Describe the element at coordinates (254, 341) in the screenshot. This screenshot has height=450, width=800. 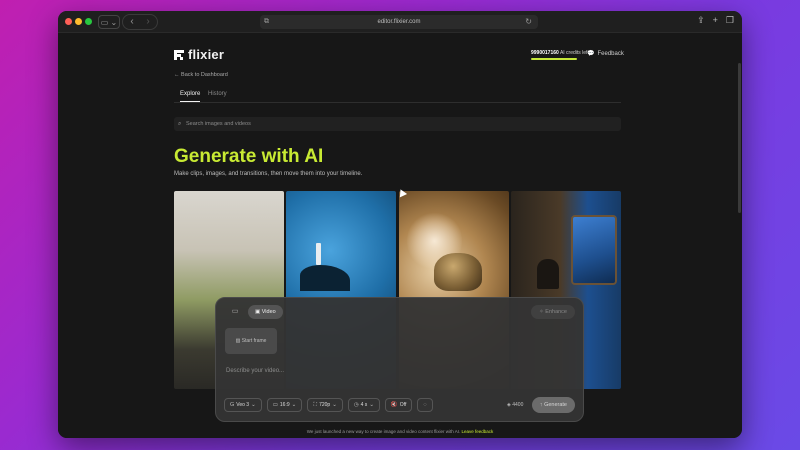
I see `start-frame-label: Start frame` at that location.